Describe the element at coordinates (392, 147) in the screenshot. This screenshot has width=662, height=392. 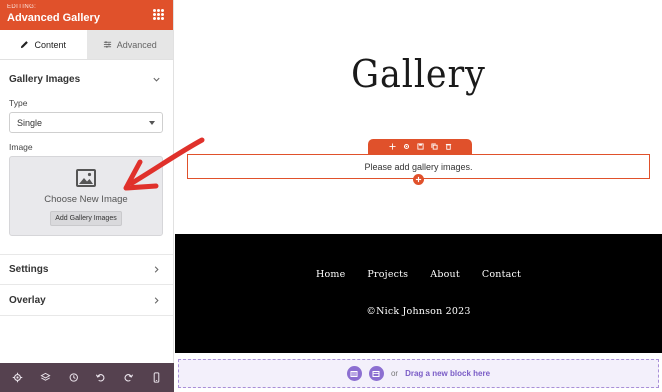
I see `move-icon` at that location.